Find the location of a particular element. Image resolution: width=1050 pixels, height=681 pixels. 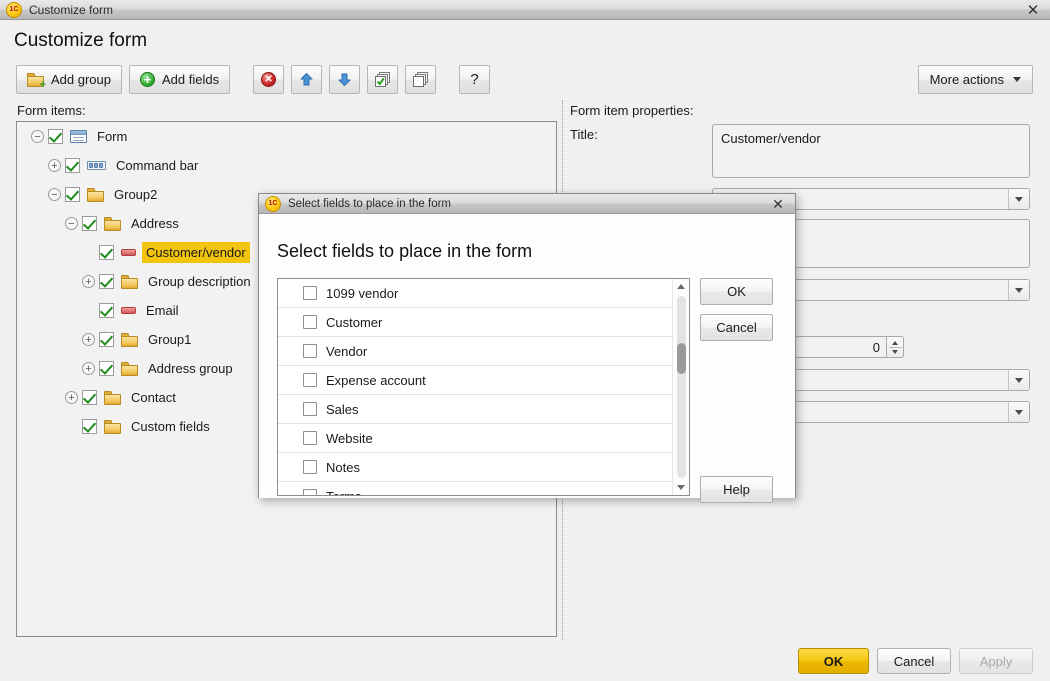

window-close-icon: ✕ is located at coordinates (1033, 10).